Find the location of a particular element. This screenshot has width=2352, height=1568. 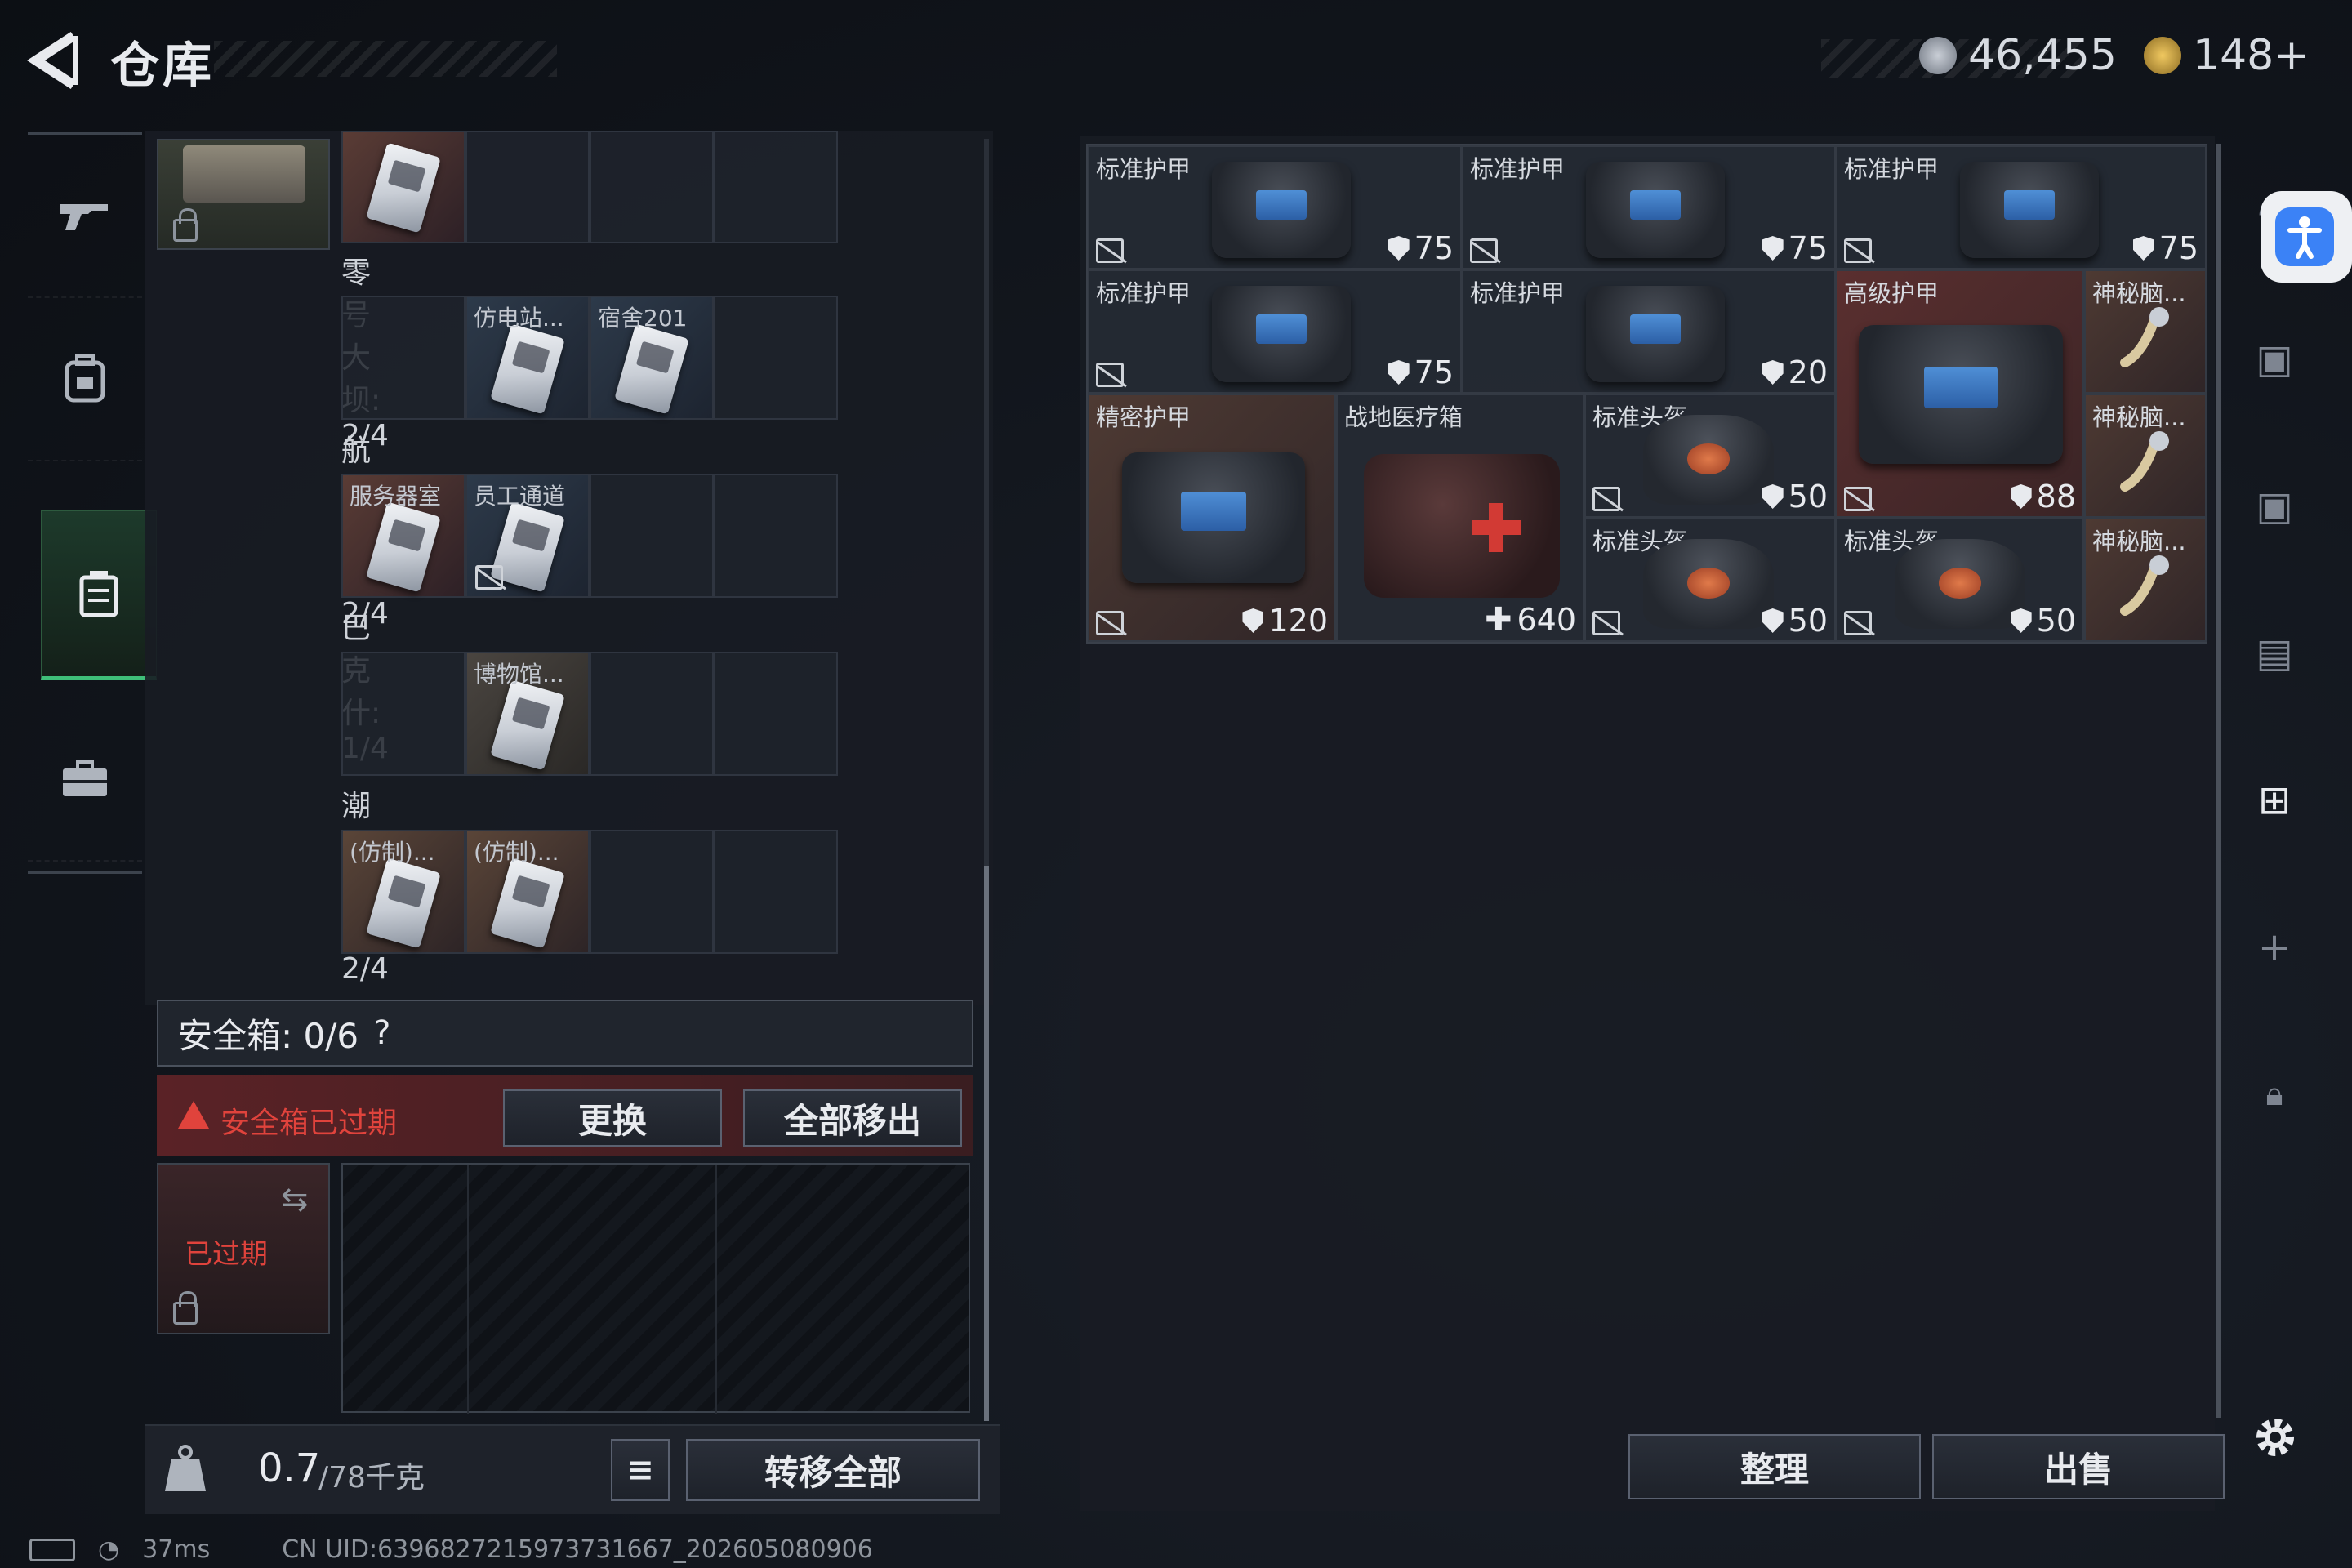

warning-icon is located at coordinates (193, 1115).